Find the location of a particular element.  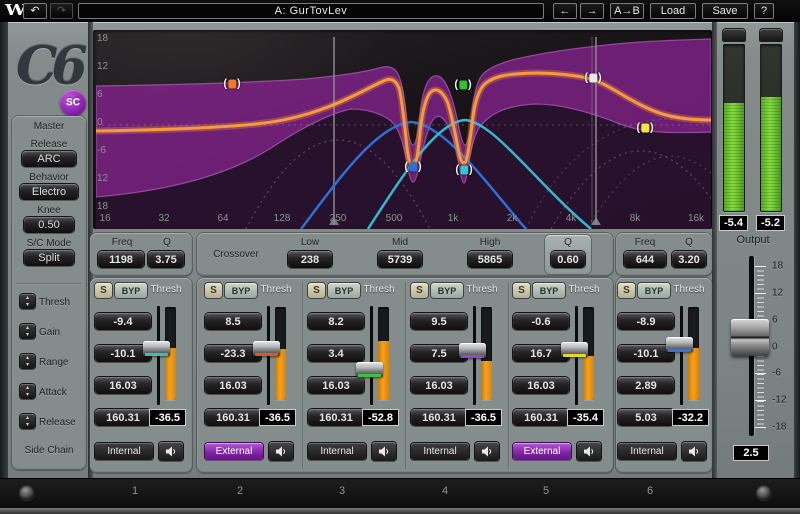

band5-q-value: 3.75 is located at coordinates (166, 259).